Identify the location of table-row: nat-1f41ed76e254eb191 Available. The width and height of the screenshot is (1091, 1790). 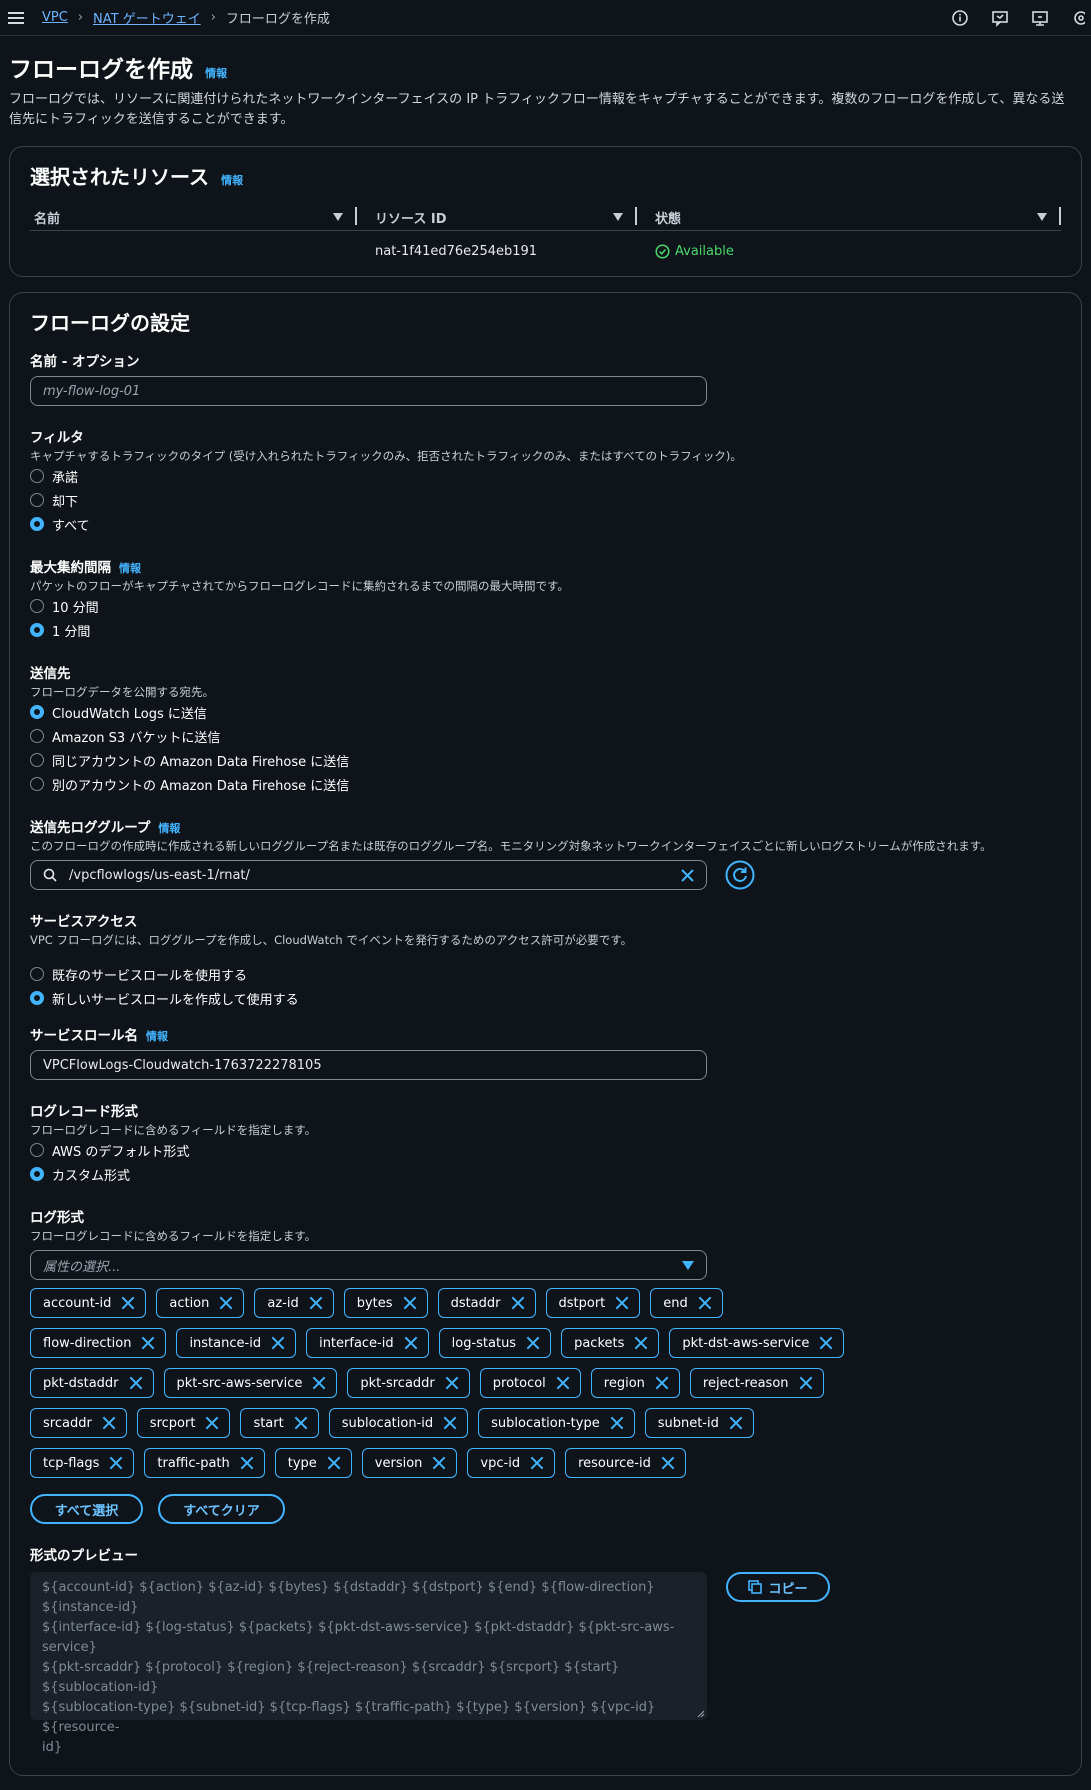
(545, 251).